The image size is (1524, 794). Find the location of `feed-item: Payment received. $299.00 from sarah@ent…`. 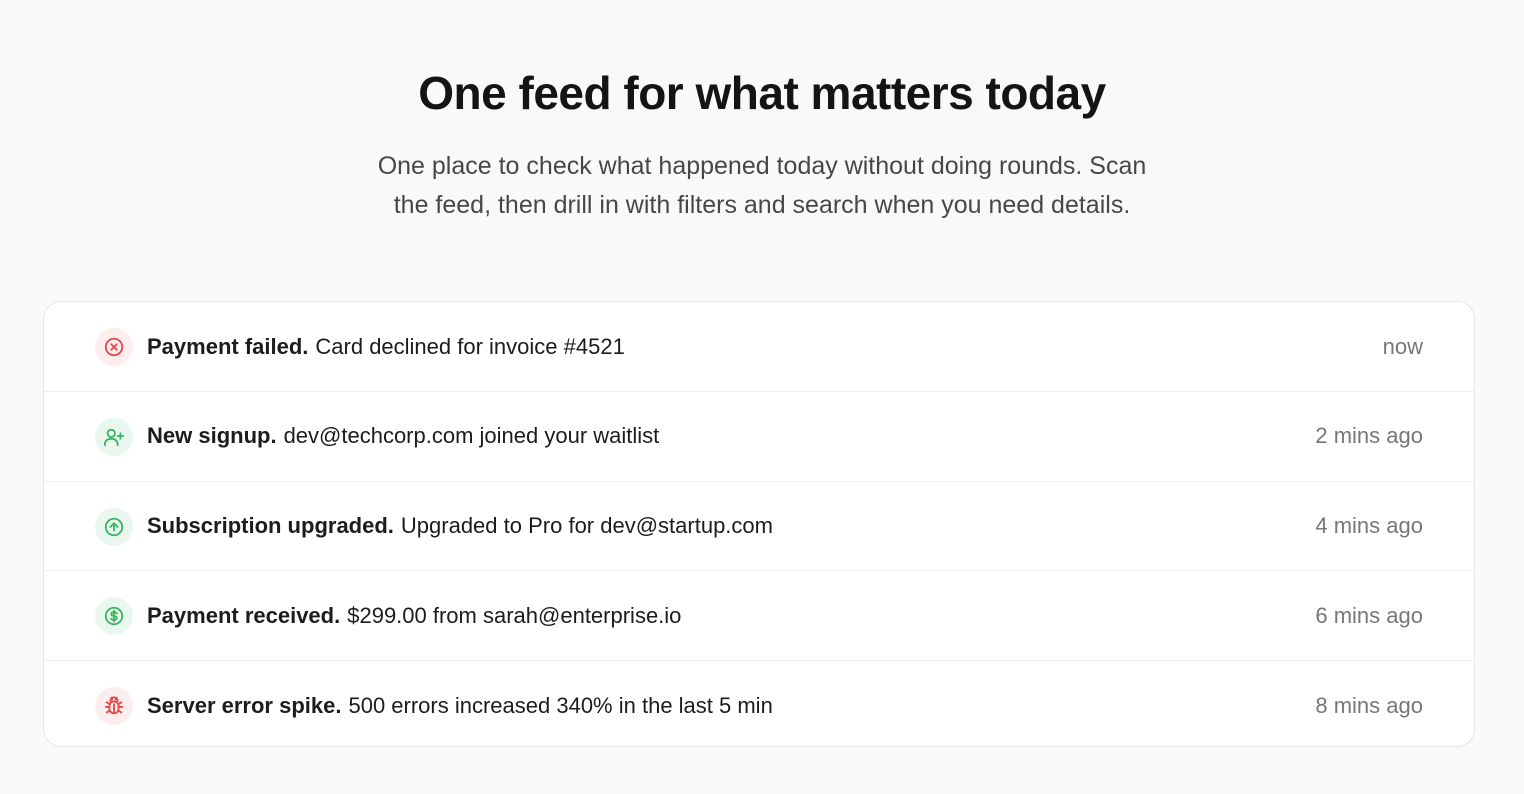

feed-item: Payment received. $299.00 from sarah@ent… is located at coordinates (759, 616).